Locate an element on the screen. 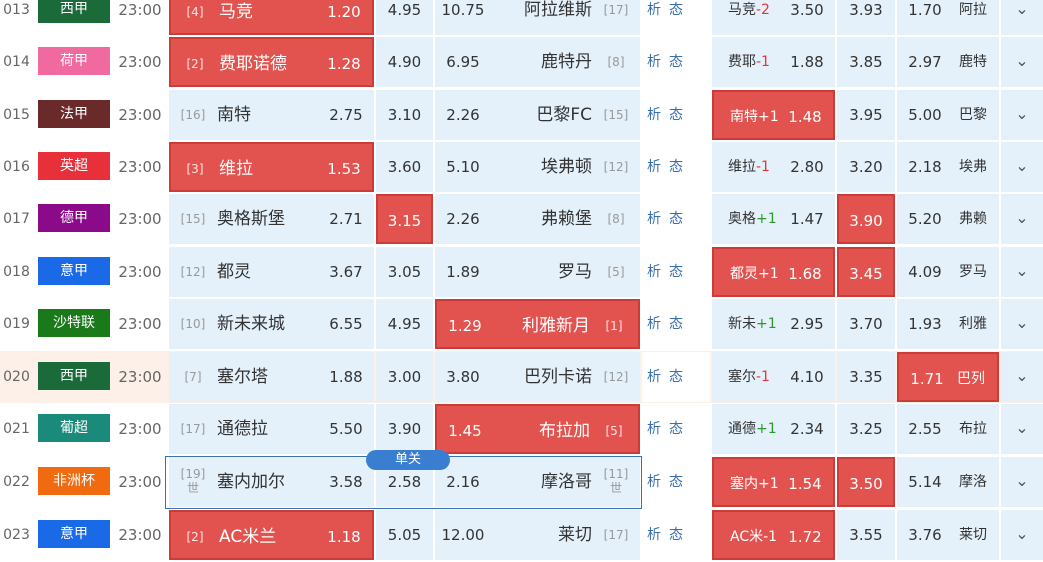 This screenshot has height=562, width=1043. home-win-cell: [4] 马竞 1.20 is located at coordinates (271, 17).